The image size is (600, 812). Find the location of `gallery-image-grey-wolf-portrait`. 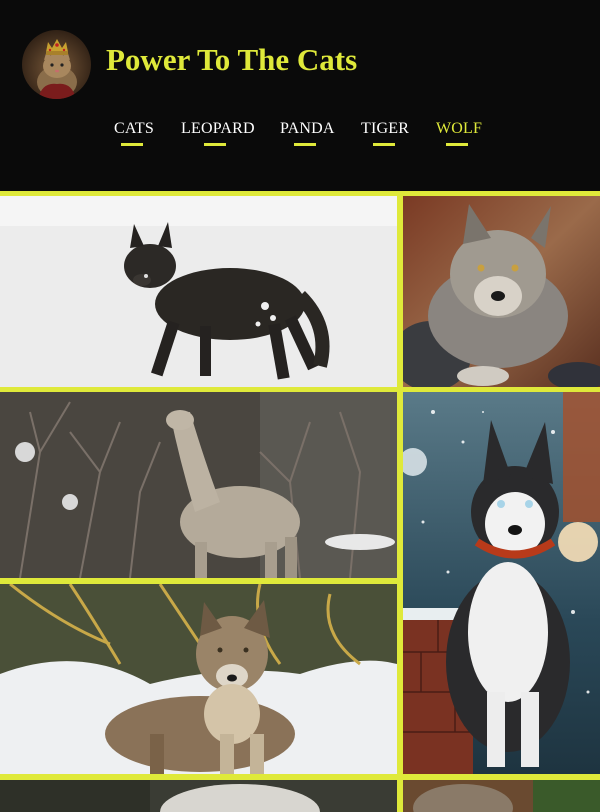

gallery-image-grey-wolf-portrait is located at coordinates (501, 291).